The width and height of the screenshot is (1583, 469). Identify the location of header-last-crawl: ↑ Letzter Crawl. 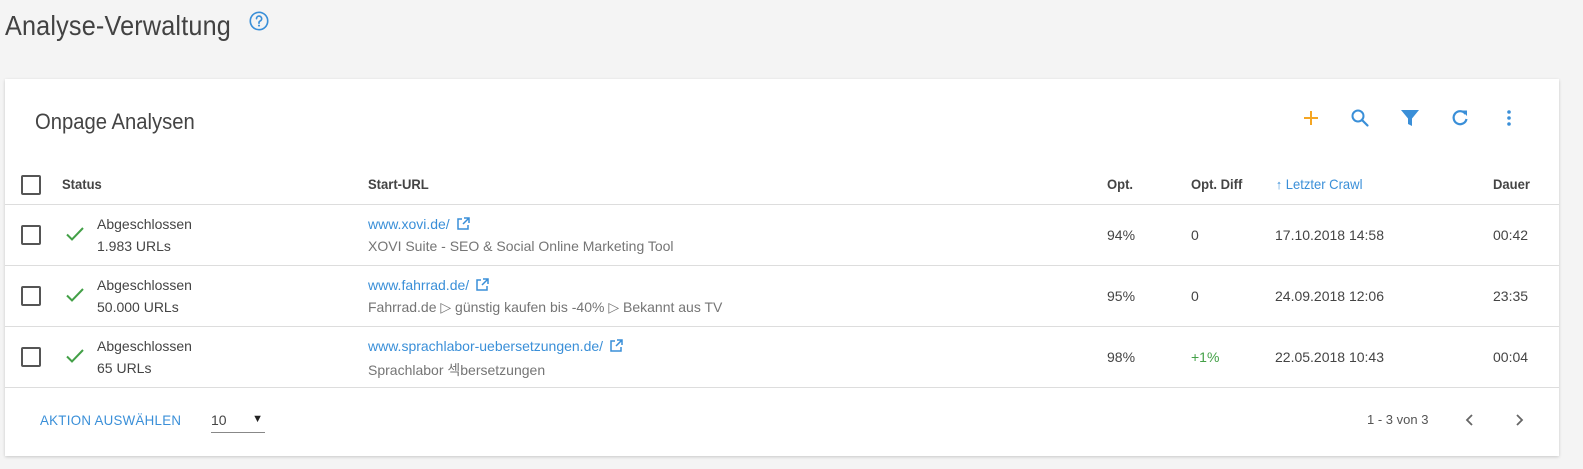
(1319, 187).